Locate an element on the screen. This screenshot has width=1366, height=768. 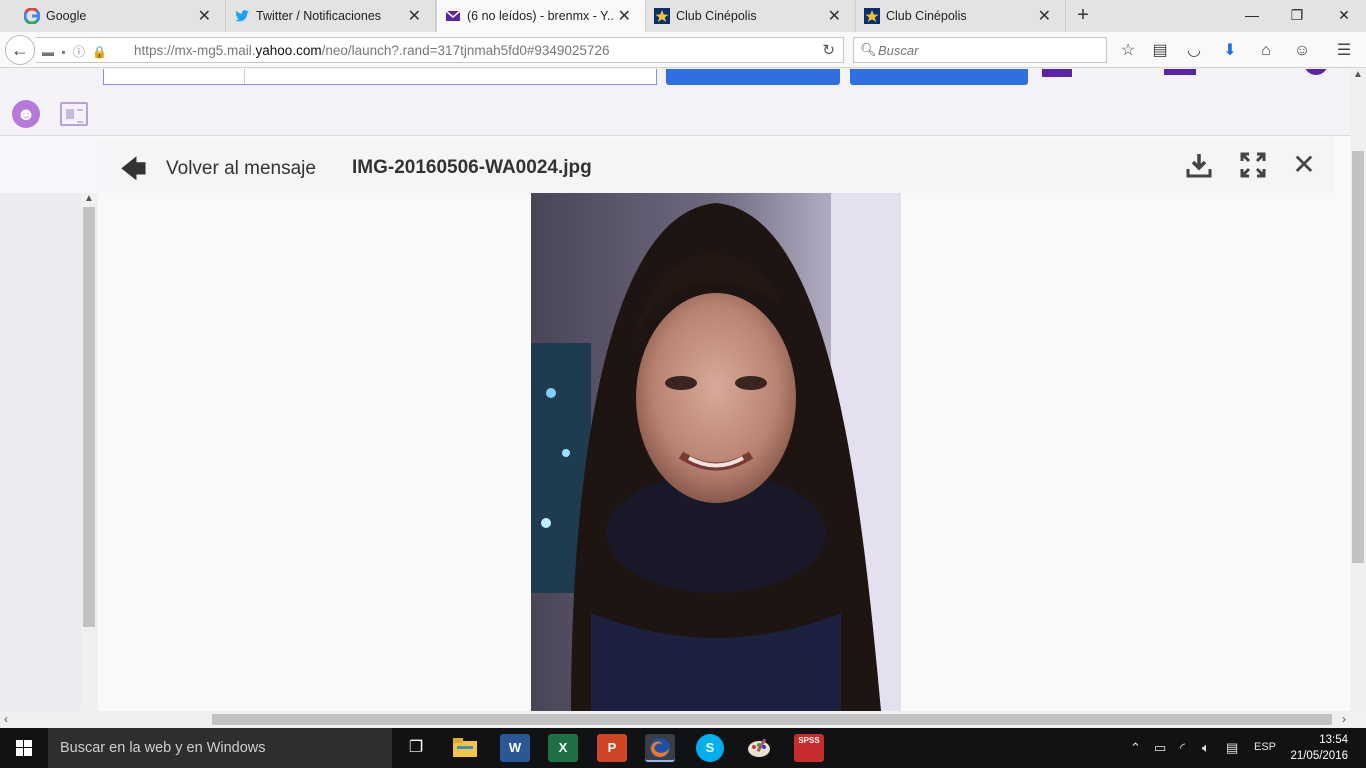
page-vertical-scrollbar: ▲ is located at coordinates (1358, 390).